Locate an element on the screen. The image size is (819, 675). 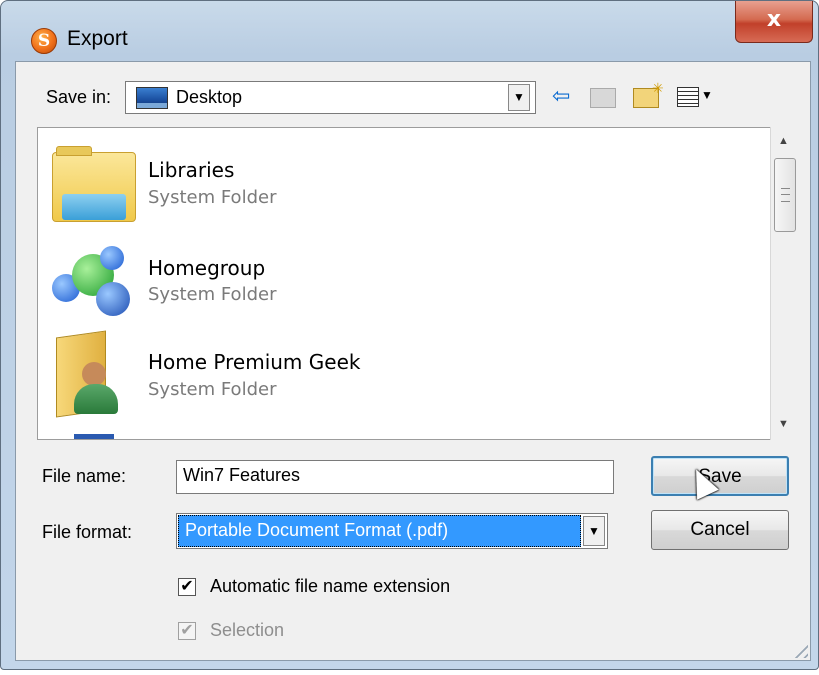
cancel-button: Cancel is located at coordinates (720, 530).